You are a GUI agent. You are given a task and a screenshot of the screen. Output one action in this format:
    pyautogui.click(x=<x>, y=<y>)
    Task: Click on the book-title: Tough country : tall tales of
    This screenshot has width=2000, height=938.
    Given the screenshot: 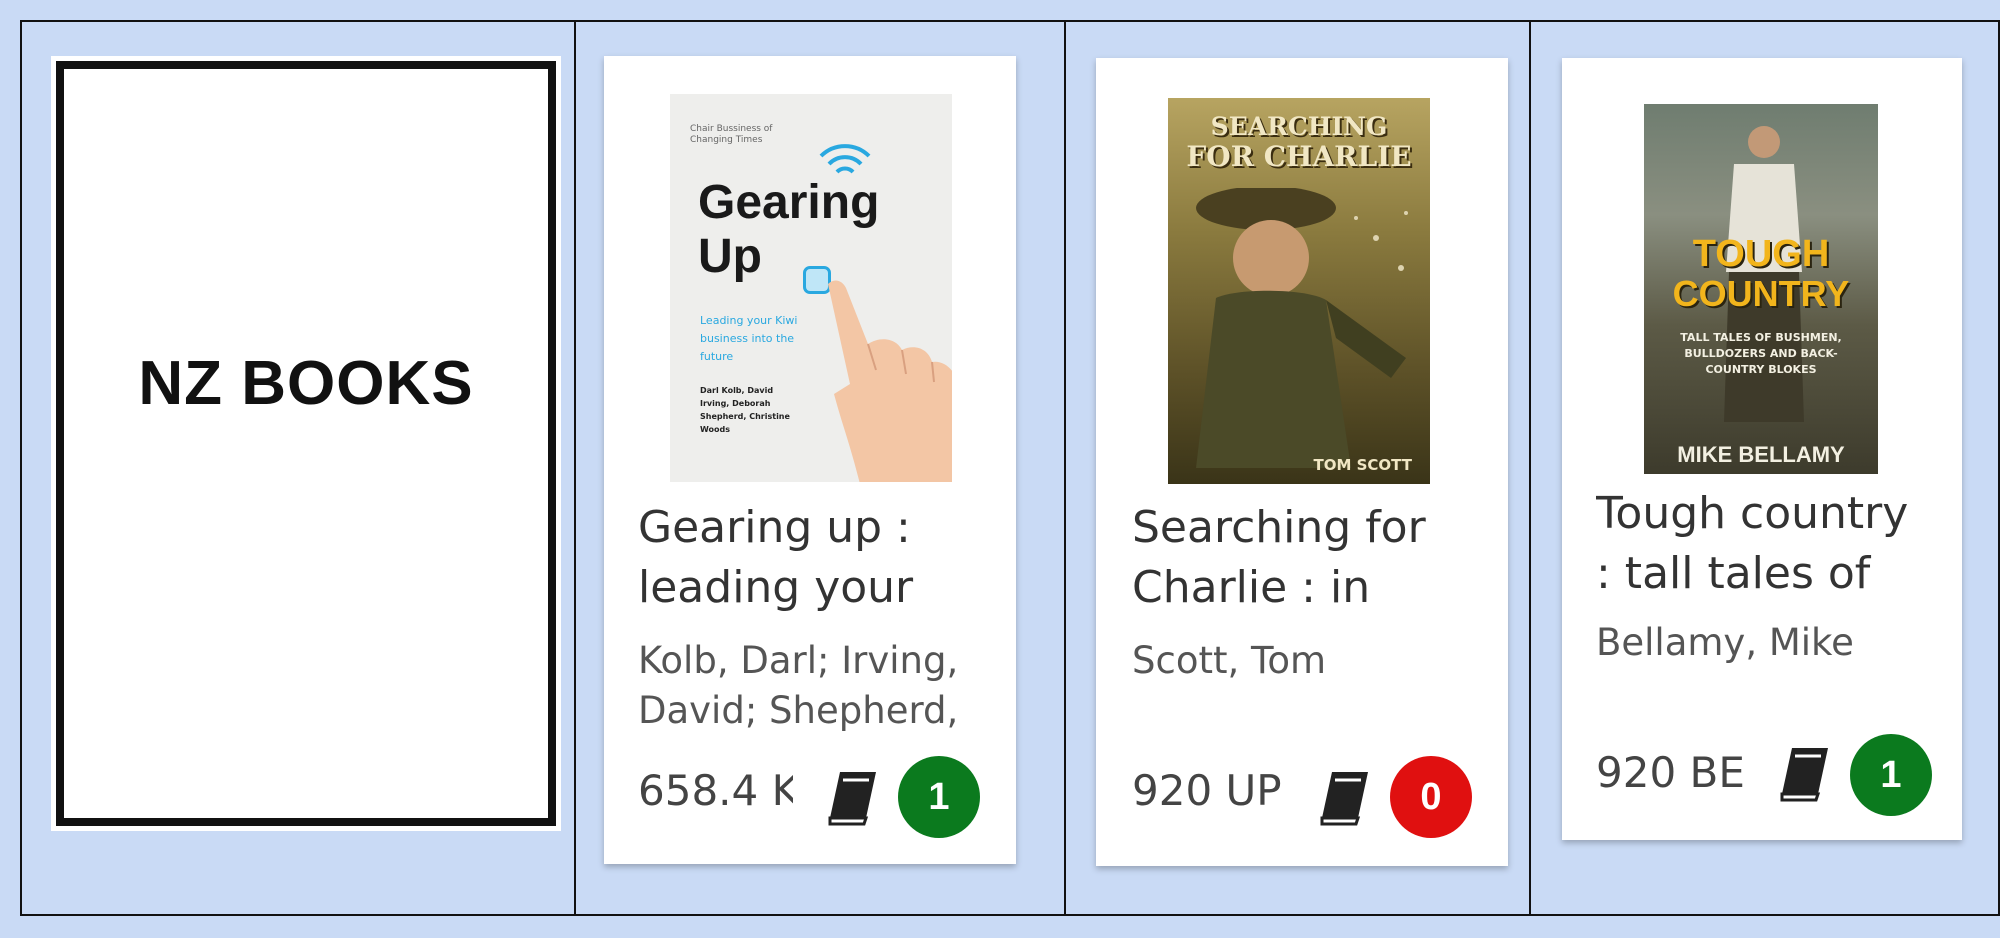 What is the action you would take?
    pyautogui.click(x=1766, y=544)
    